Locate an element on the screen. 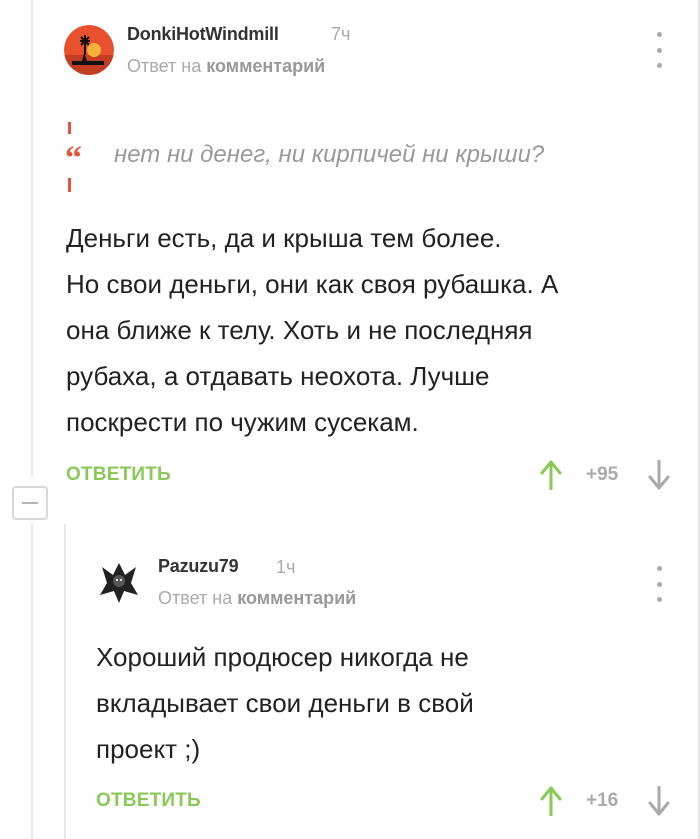 This screenshot has height=839, width=700. comment-time: 7ч is located at coordinates (341, 34).